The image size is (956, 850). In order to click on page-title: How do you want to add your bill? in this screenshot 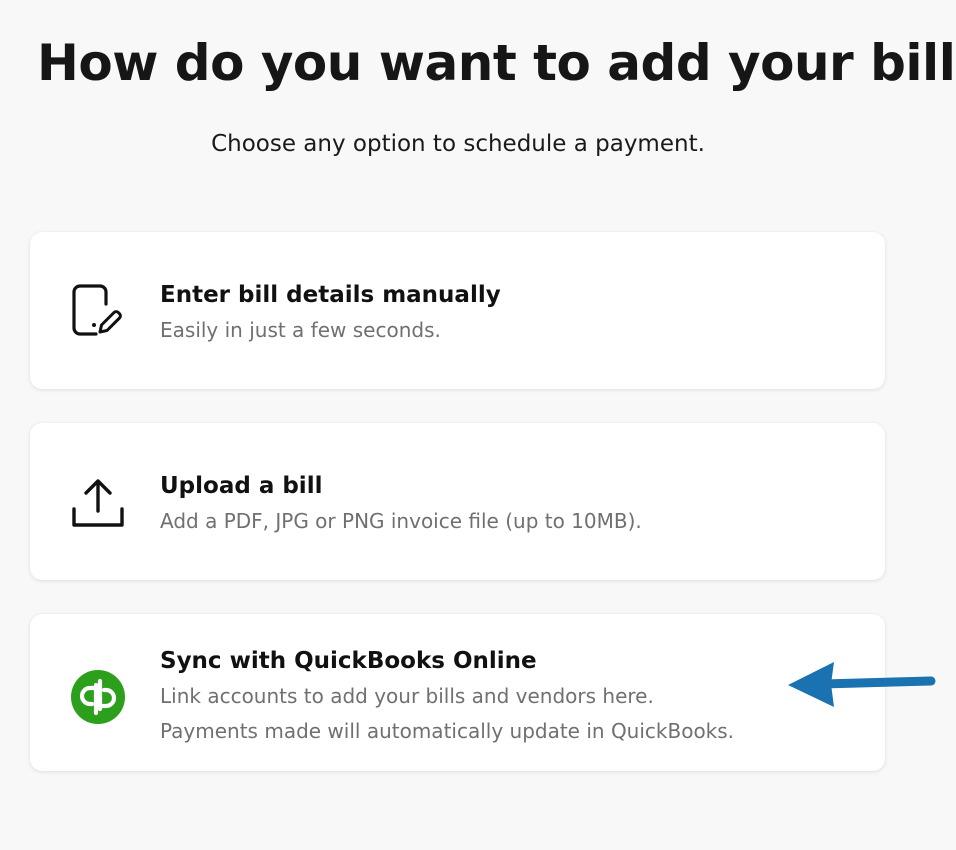, I will do `click(496, 63)`.